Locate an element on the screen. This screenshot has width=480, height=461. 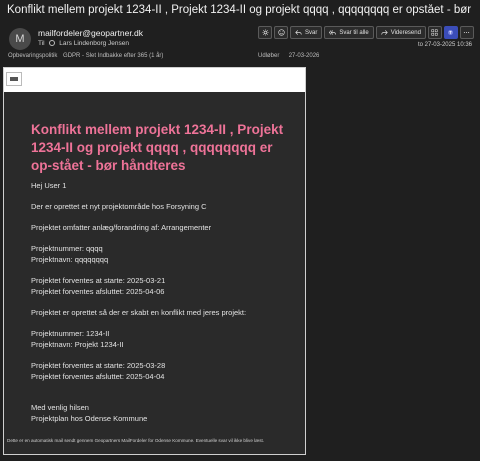
received-date: to 27-03-2025 10:36 is located at coordinates (444, 45).